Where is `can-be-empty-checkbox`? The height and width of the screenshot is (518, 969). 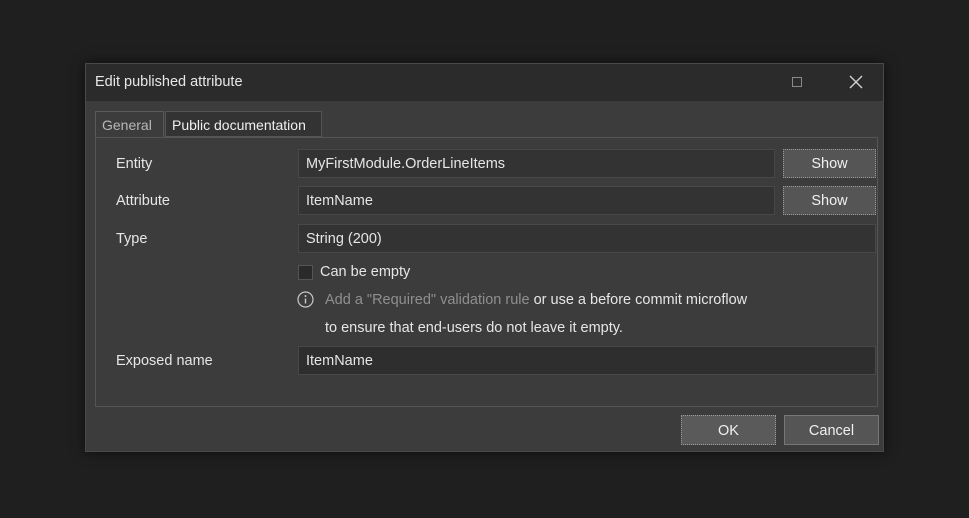
can-be-empty-checkbox is located at coordinates (305, 272).